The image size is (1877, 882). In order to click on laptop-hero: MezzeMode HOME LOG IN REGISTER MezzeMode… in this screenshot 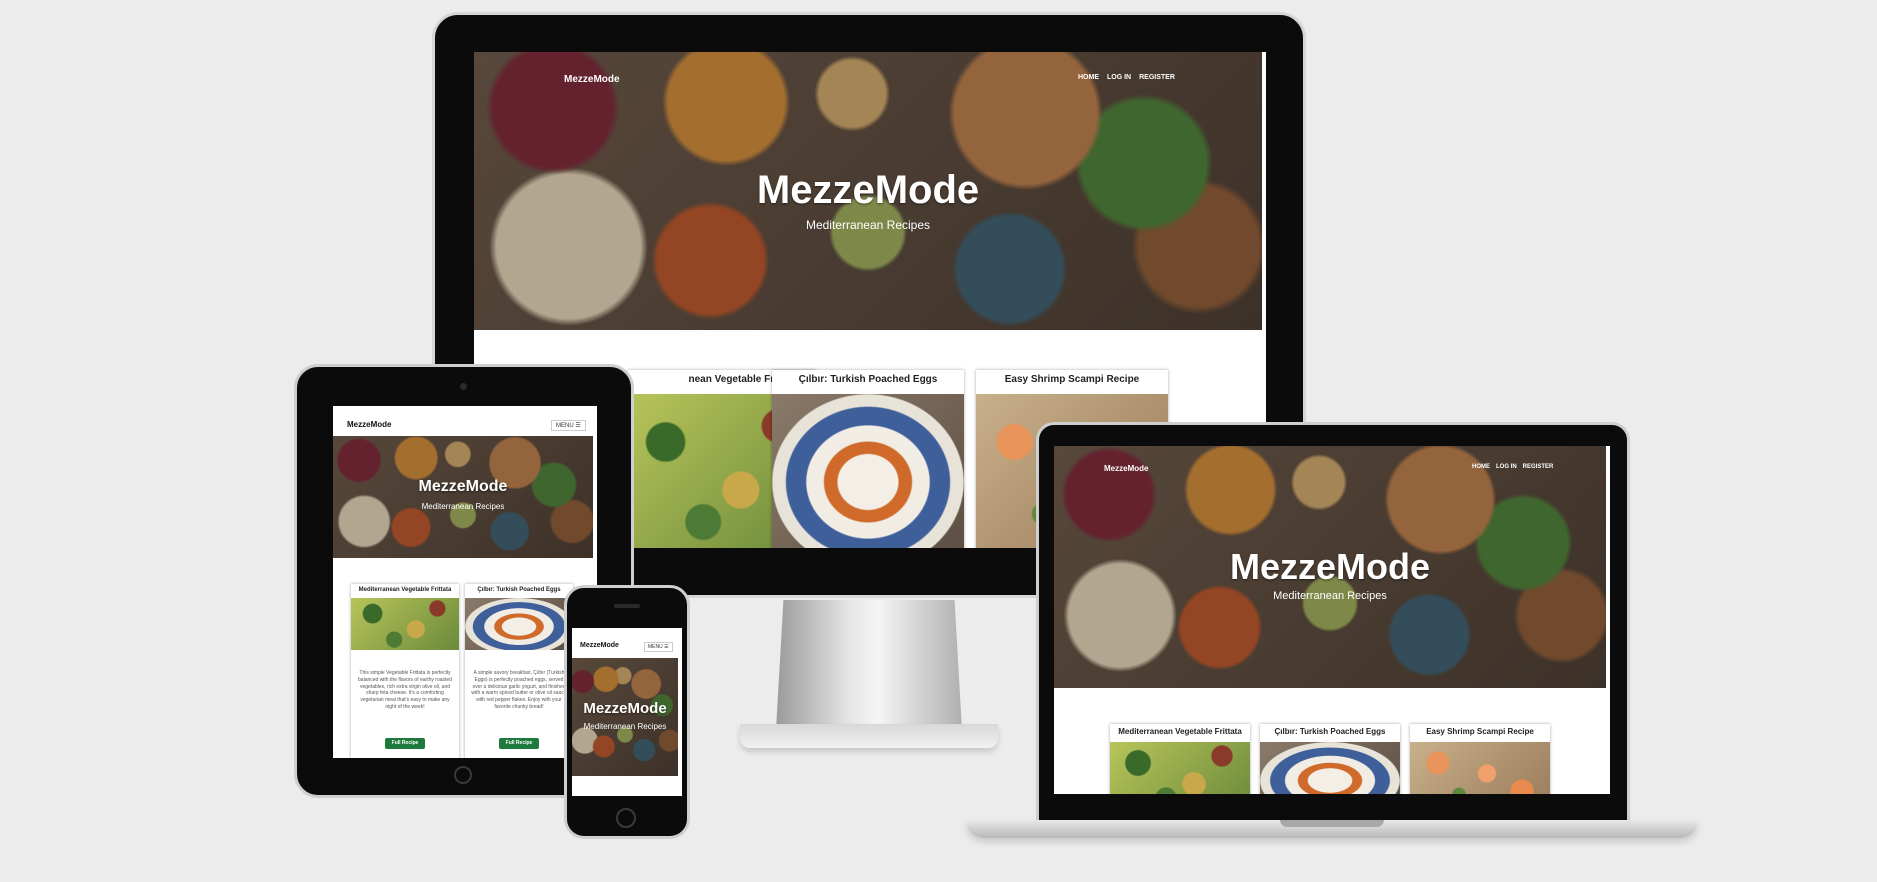, I will do `click(1330, 567)`.